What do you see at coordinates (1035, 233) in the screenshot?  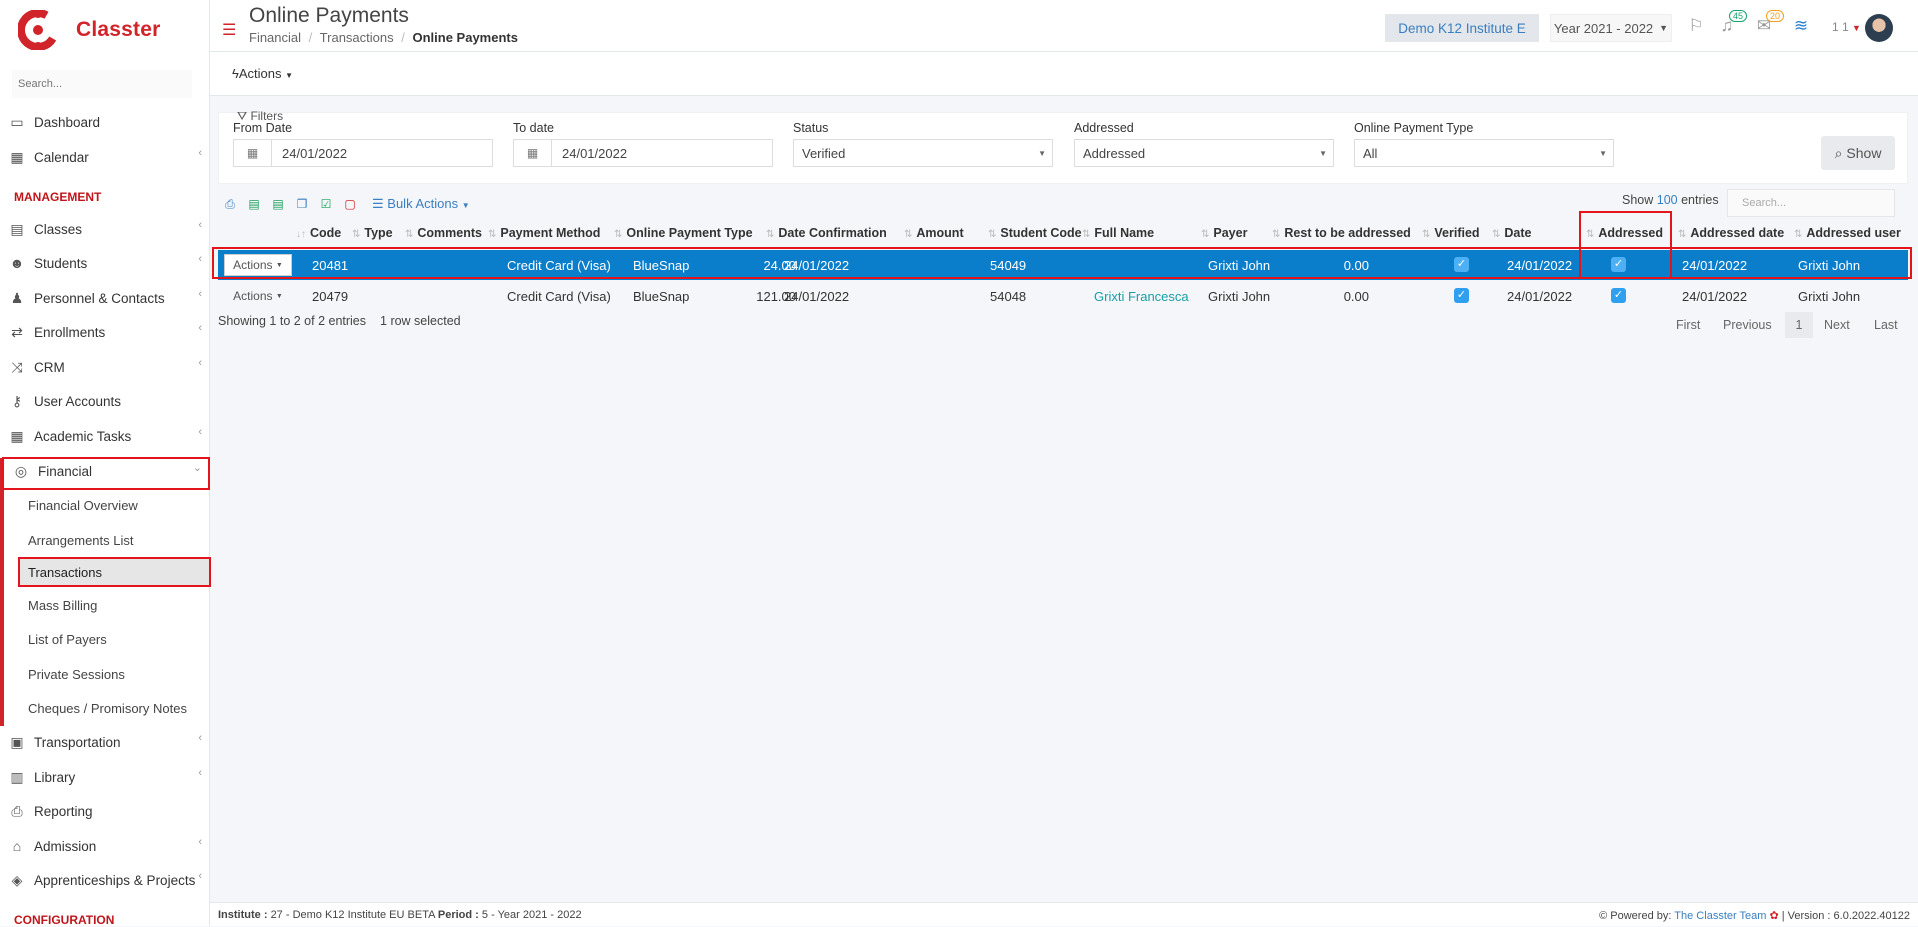 I see `column-header-student-code: ⇅ Student Code` at bounding box center [1035, 233].